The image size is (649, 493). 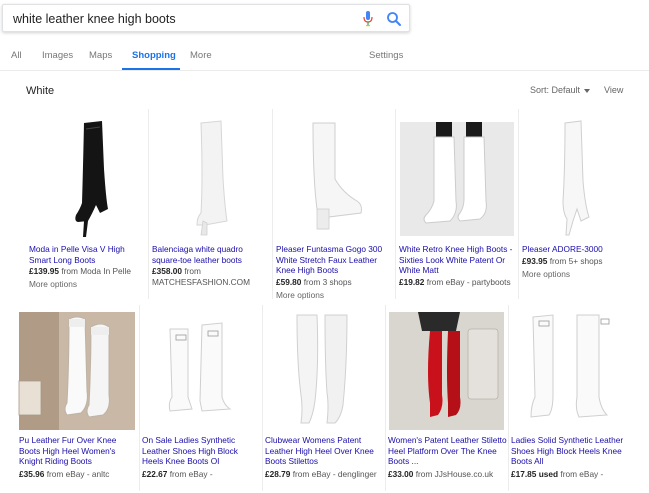 I want to click on product-price: £93.95 from 5+ shops, so click(x=562, y=261).